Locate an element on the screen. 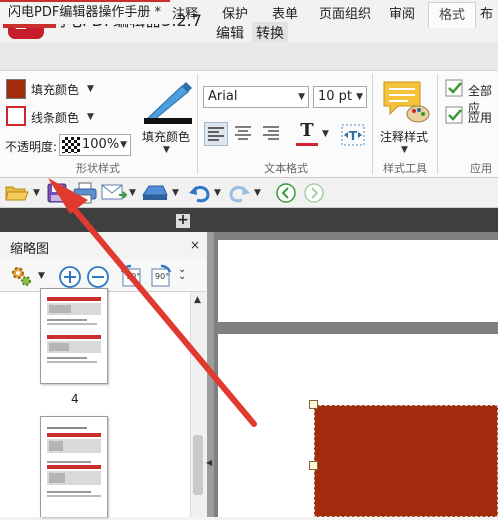  zoom-in-icon is located at coordinates (70, 277).